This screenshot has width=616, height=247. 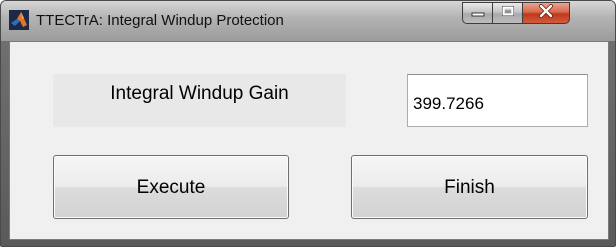 I want to click on minimize-button, so click(x=477, y=13).